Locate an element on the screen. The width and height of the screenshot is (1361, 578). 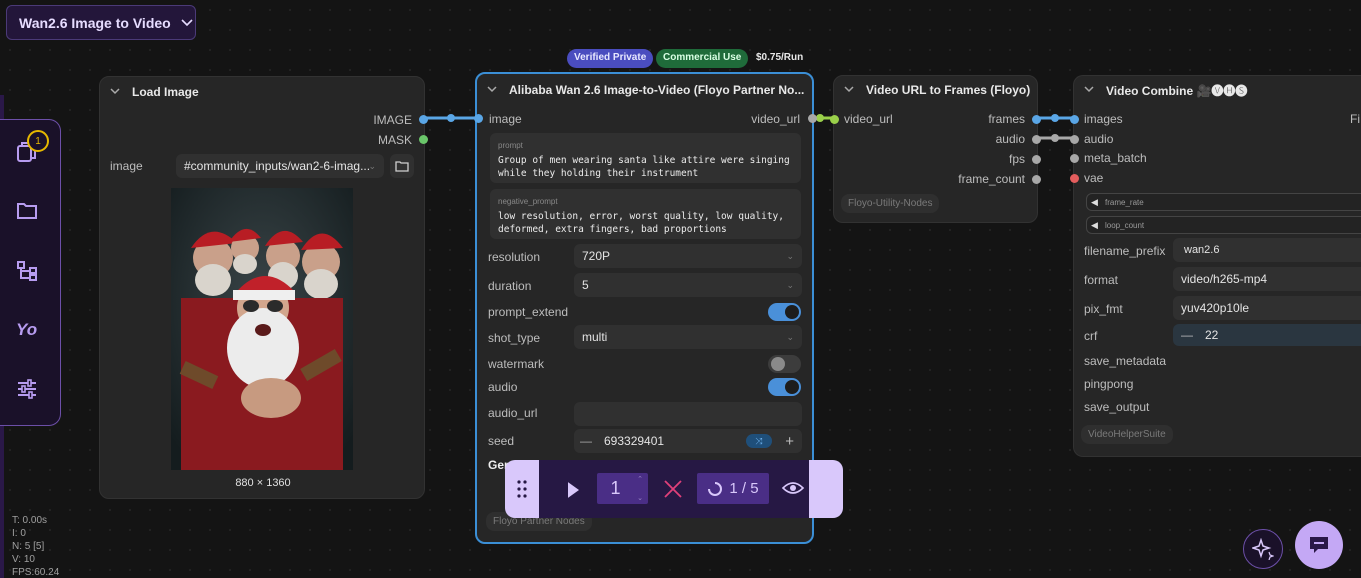
input-slot-vae is located at coordinates (1074, 178).